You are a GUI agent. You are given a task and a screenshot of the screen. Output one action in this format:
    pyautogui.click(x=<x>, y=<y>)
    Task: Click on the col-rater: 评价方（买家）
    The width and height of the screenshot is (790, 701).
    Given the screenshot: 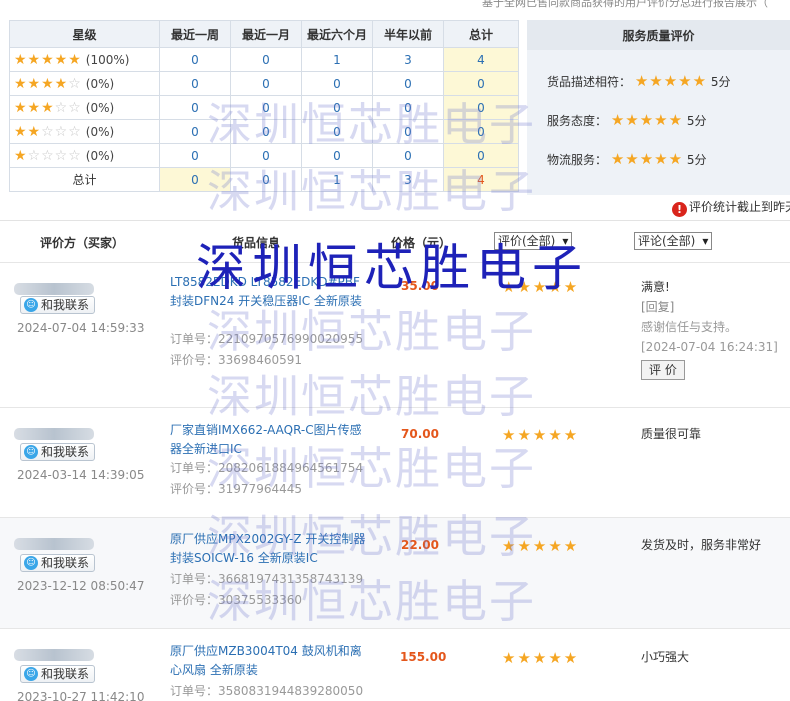 What is the action you would take?
    pyautogui.click(x=82, y=243)
    